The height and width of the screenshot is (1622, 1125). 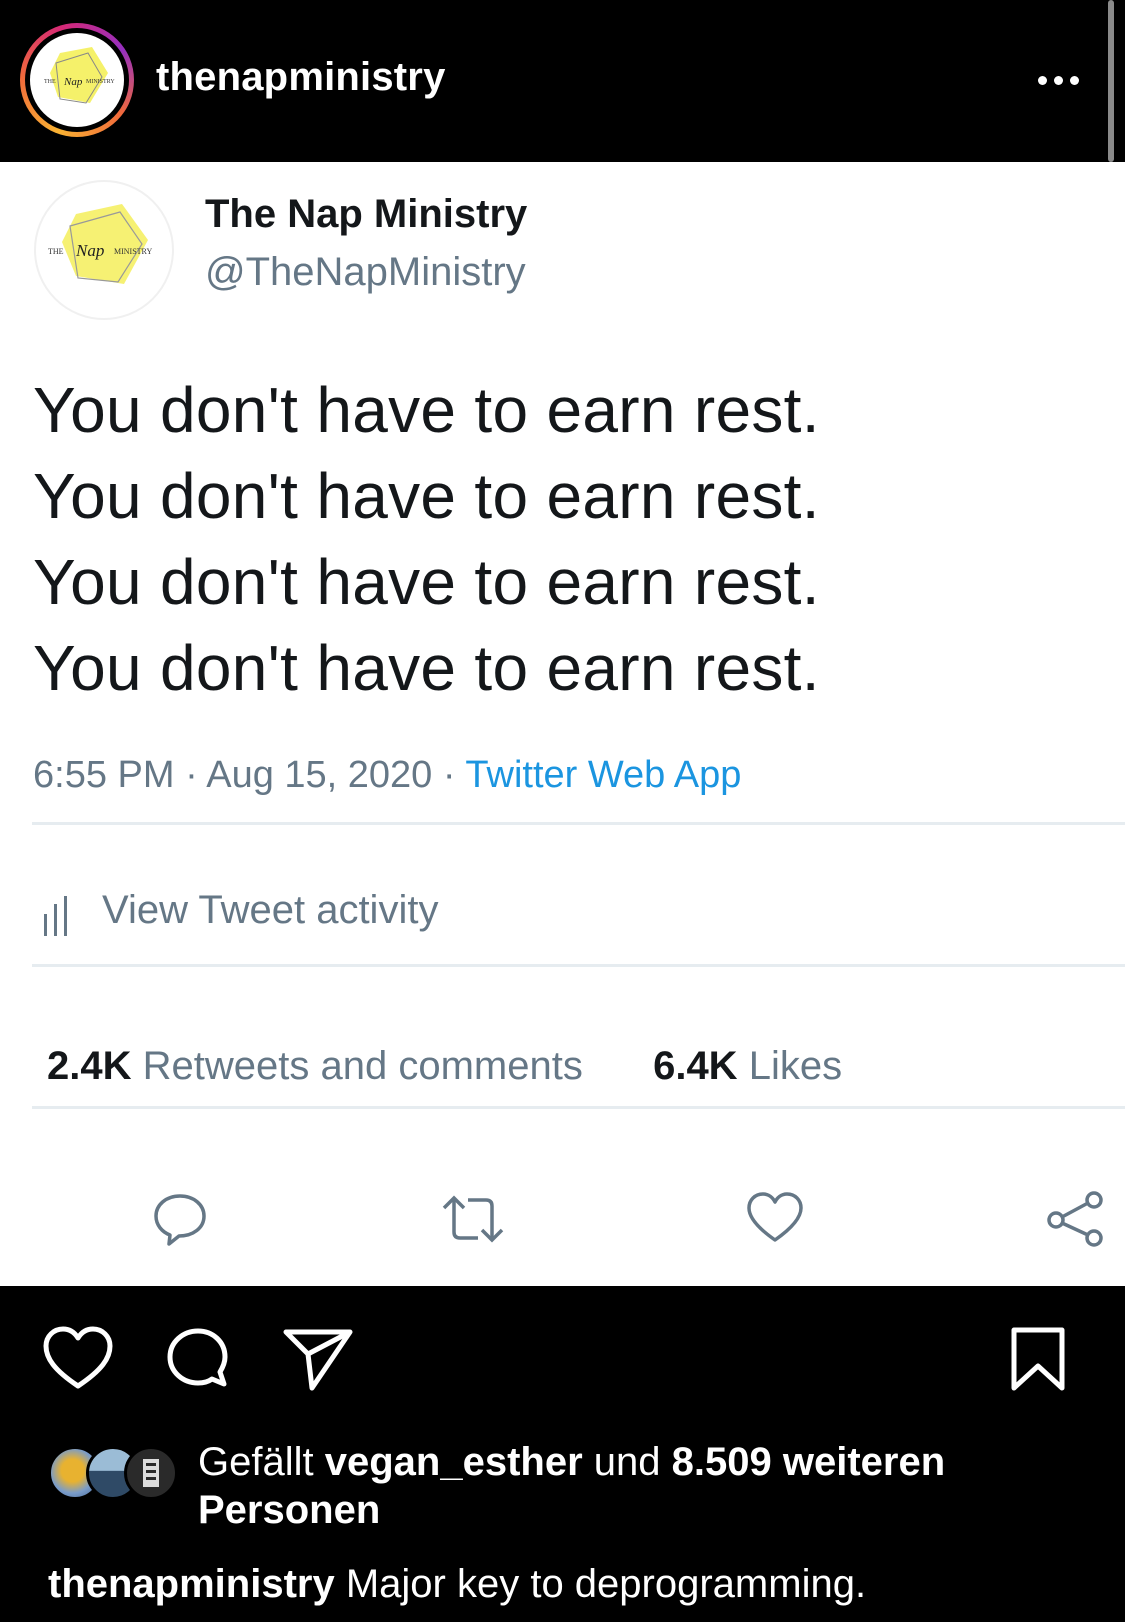 What do you see at coordinates (695, 1066) in the screenshot?
I see `likes-count: 6.4K` at bounding box center [695, 1066].